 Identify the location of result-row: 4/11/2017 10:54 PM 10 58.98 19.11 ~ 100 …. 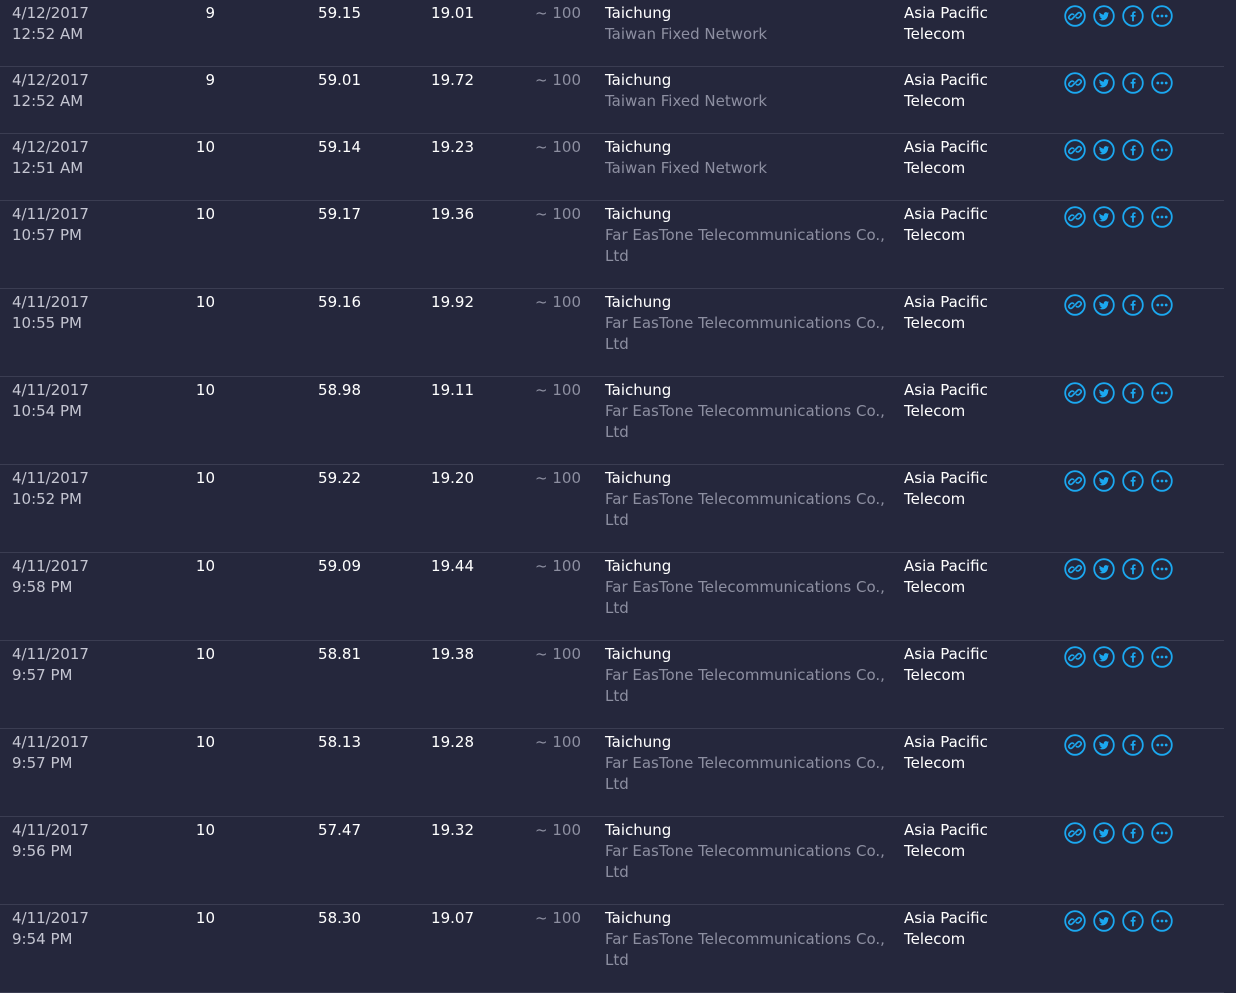
(612, 421).